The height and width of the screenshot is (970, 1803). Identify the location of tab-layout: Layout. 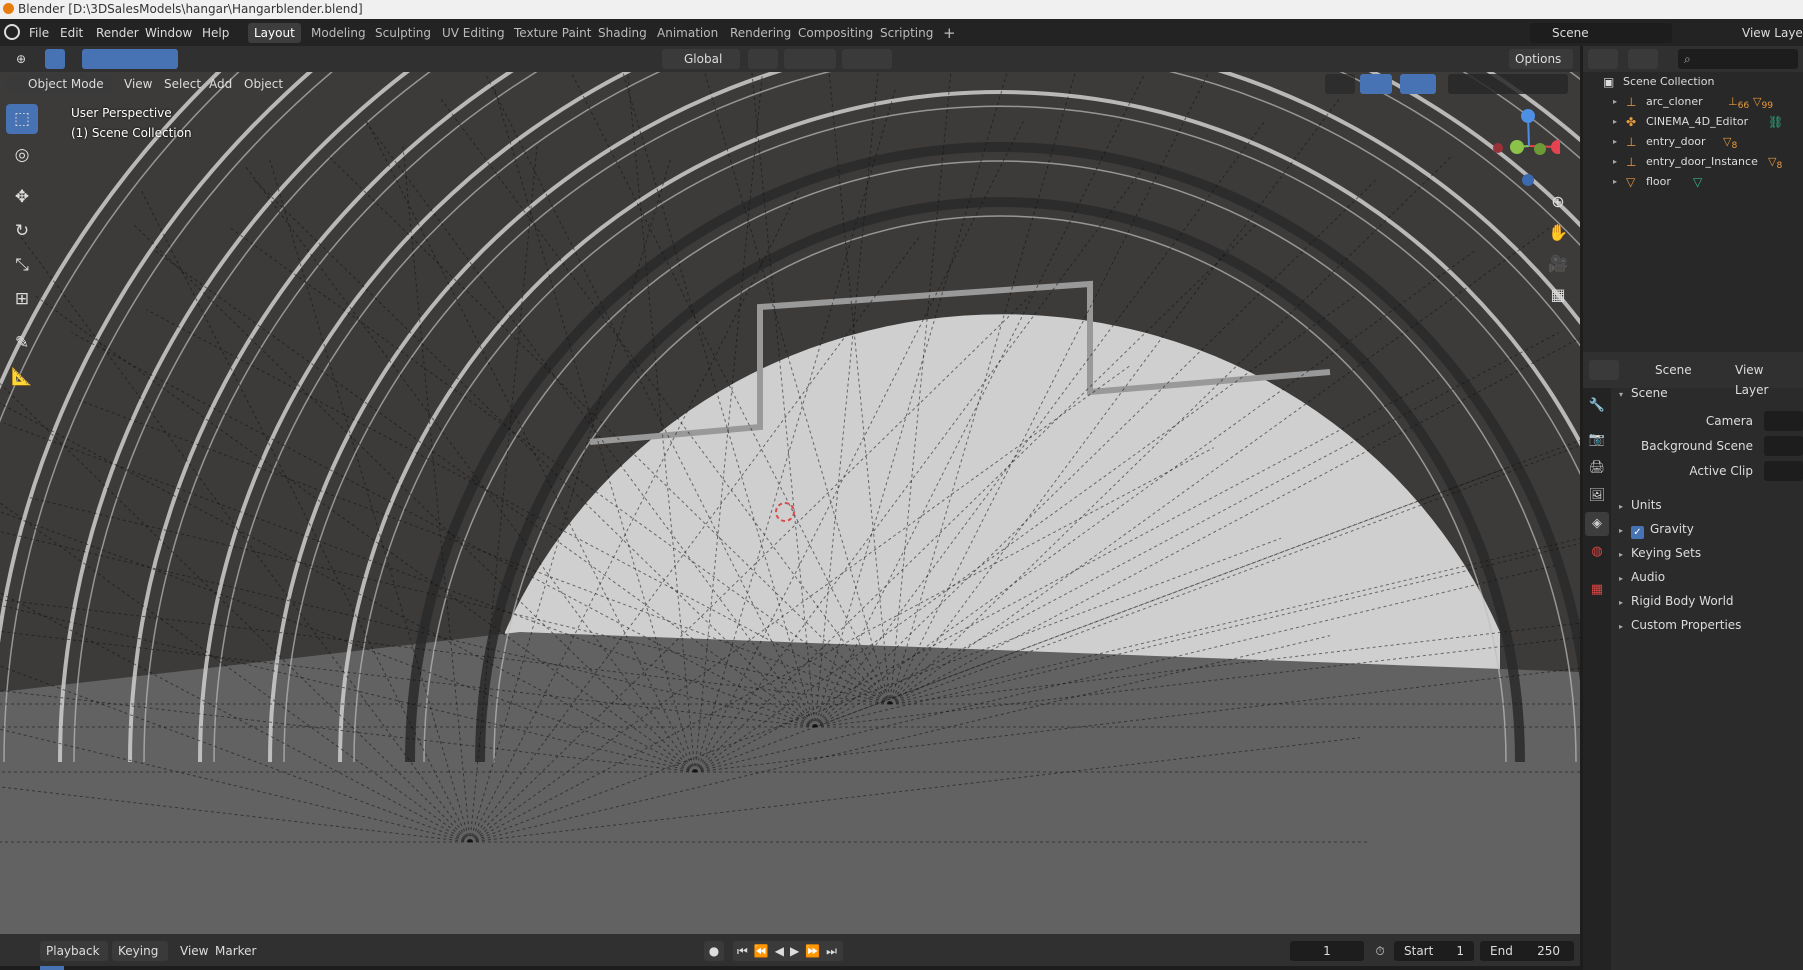
(274, 33).